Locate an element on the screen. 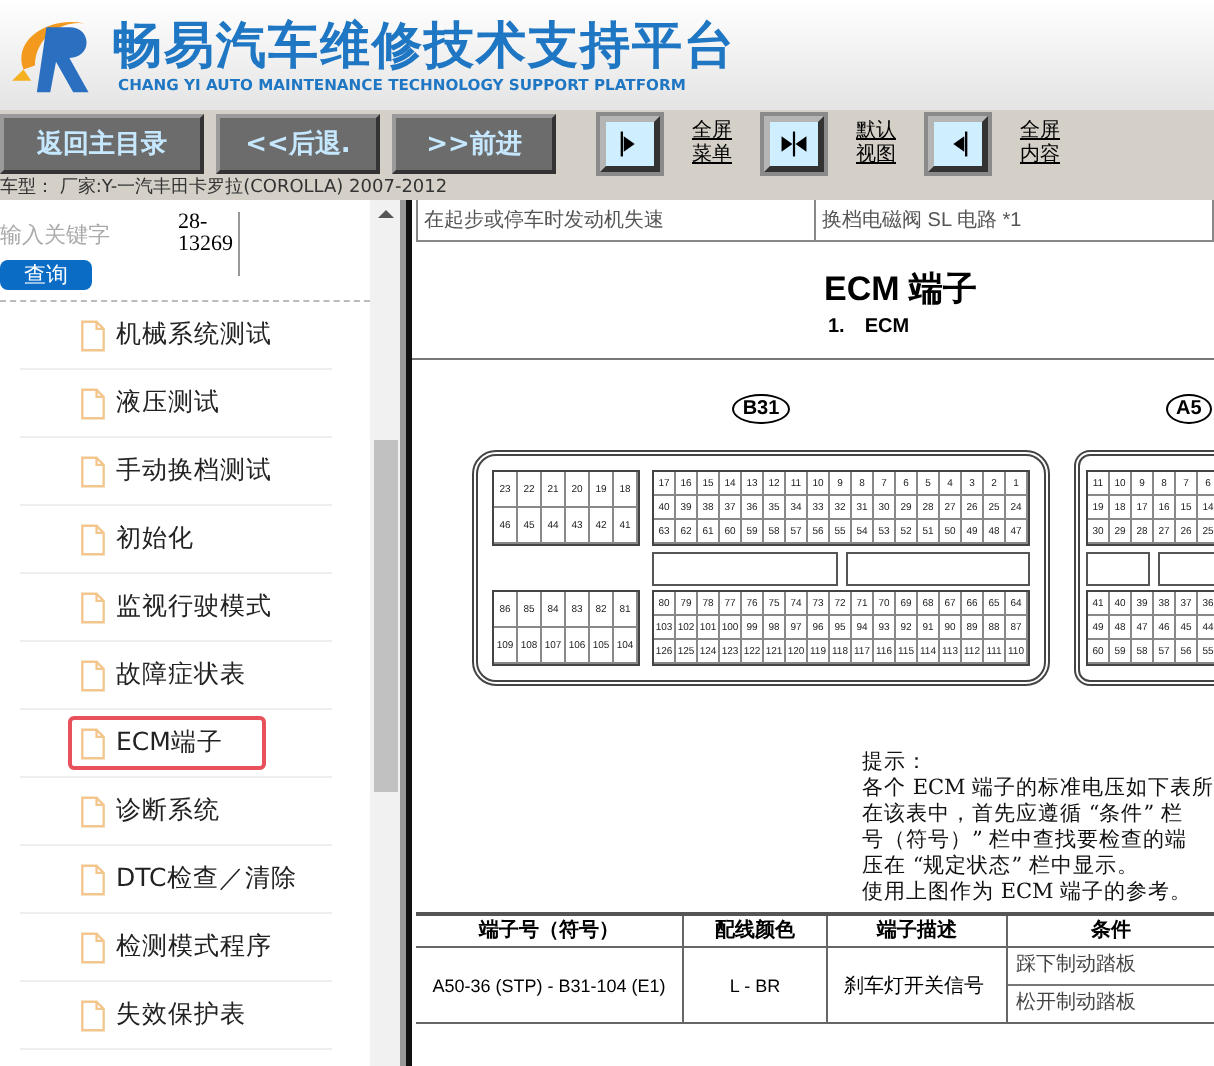 This screenshot has height=1066, width=1214. search-button: 查询 is located at coordinates (46, 275).